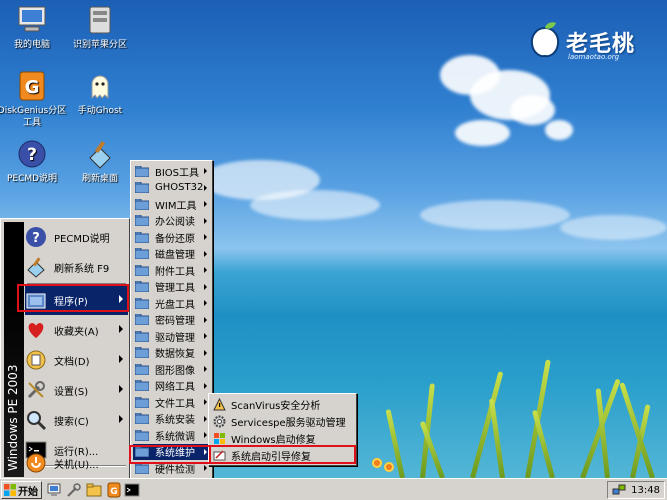 This screenshot has height=500, width=667. What do you see at coordinates (175, 404) in the screenshot?
I see `programs-submenu-item-label: 文件工具` at bounding box center [175, 404].